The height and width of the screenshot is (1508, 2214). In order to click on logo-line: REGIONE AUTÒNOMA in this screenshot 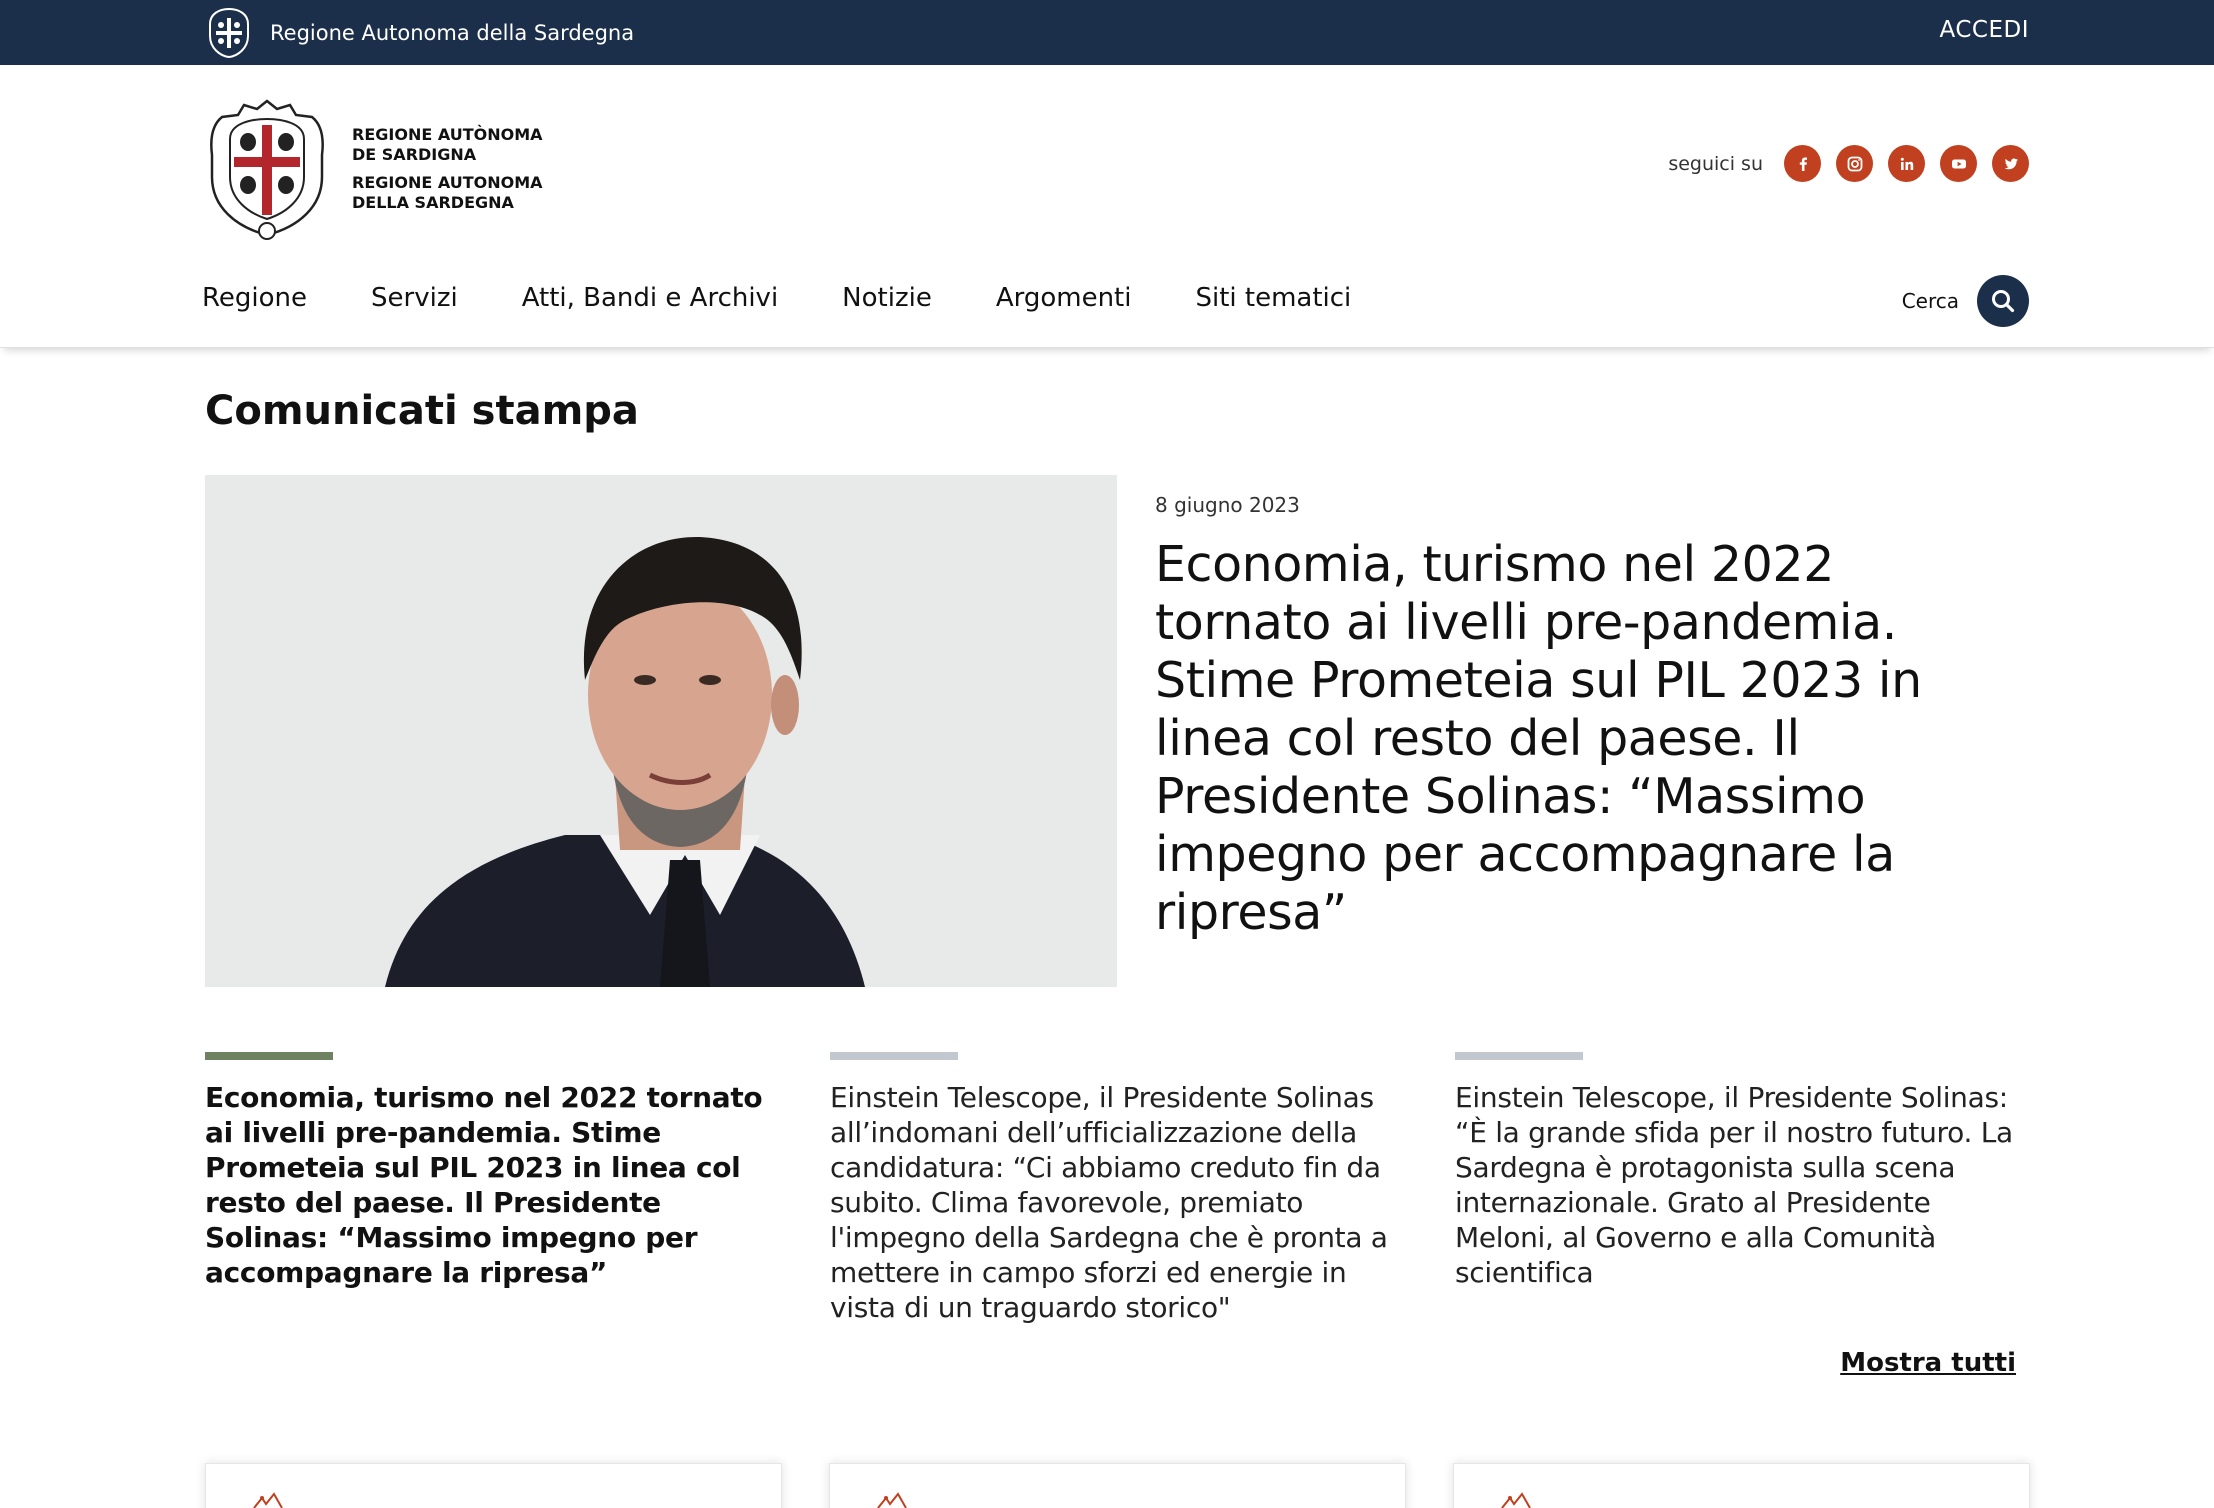, I will do `click(447, 134)`.